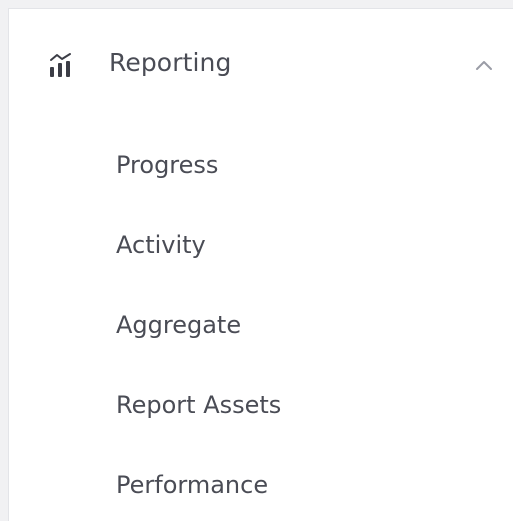 This screenshot has height=521, width=513. I want to click on chart-bars-icon, so click(61, 65).